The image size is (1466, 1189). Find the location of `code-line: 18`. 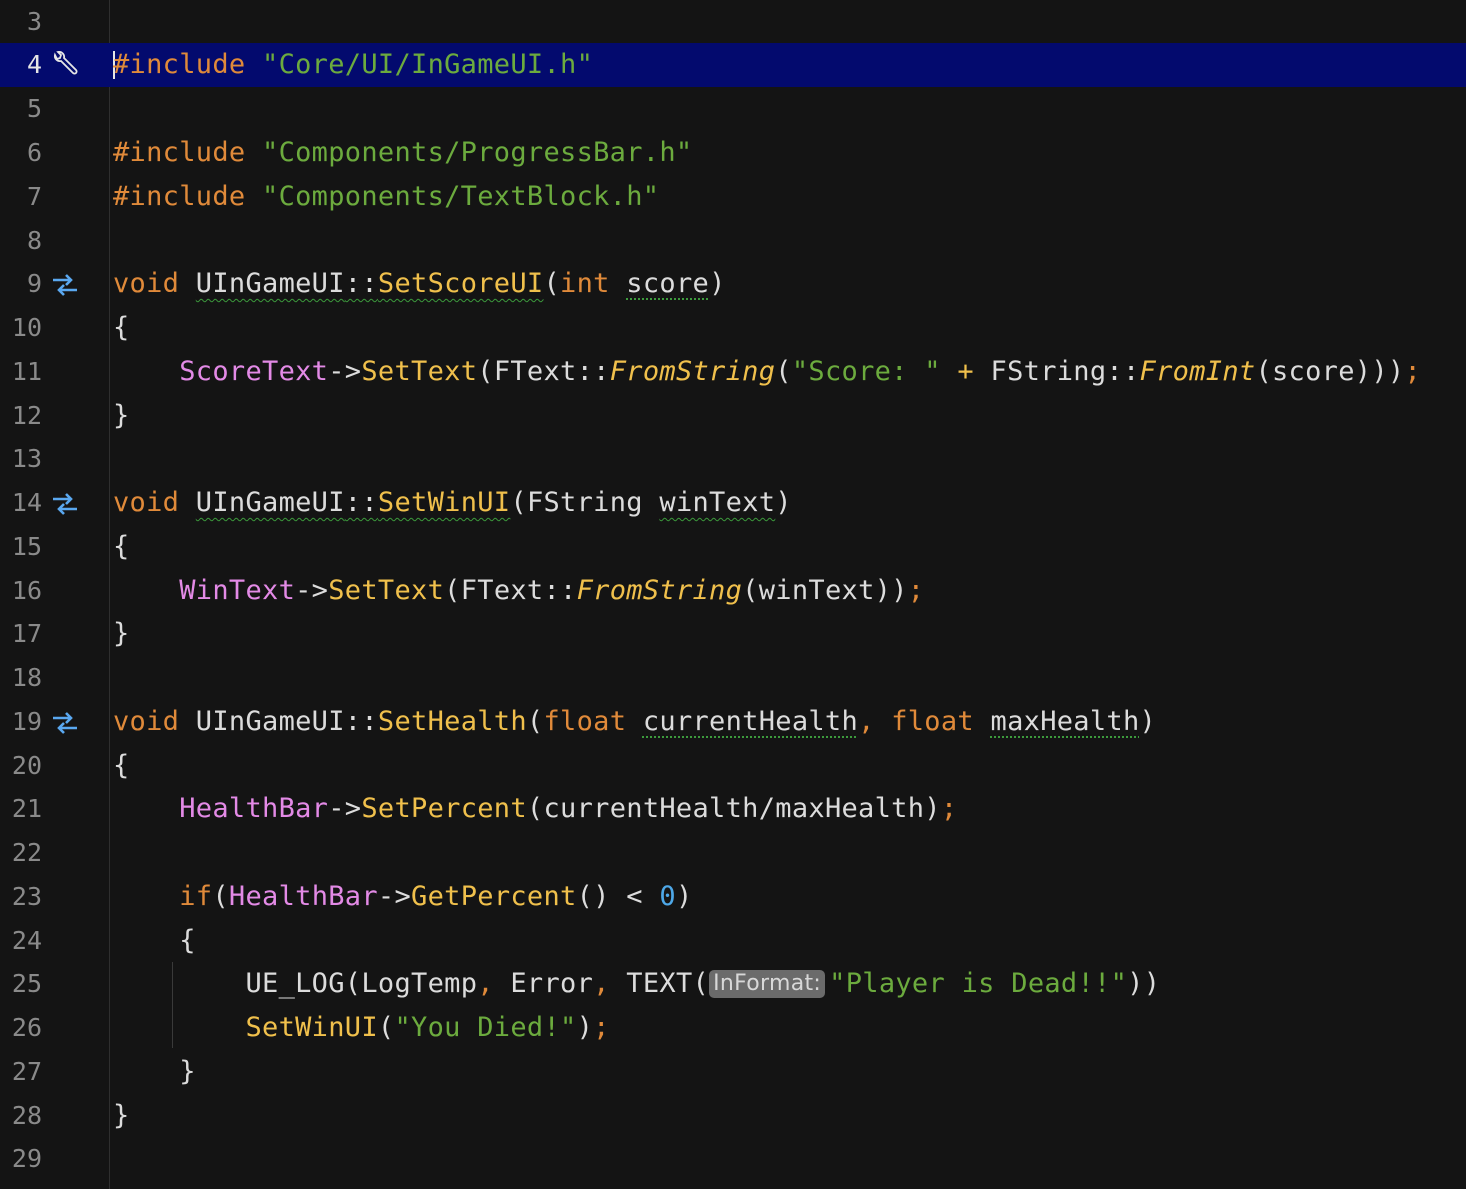

code-line: 18 is located at coordinates (733, 678).